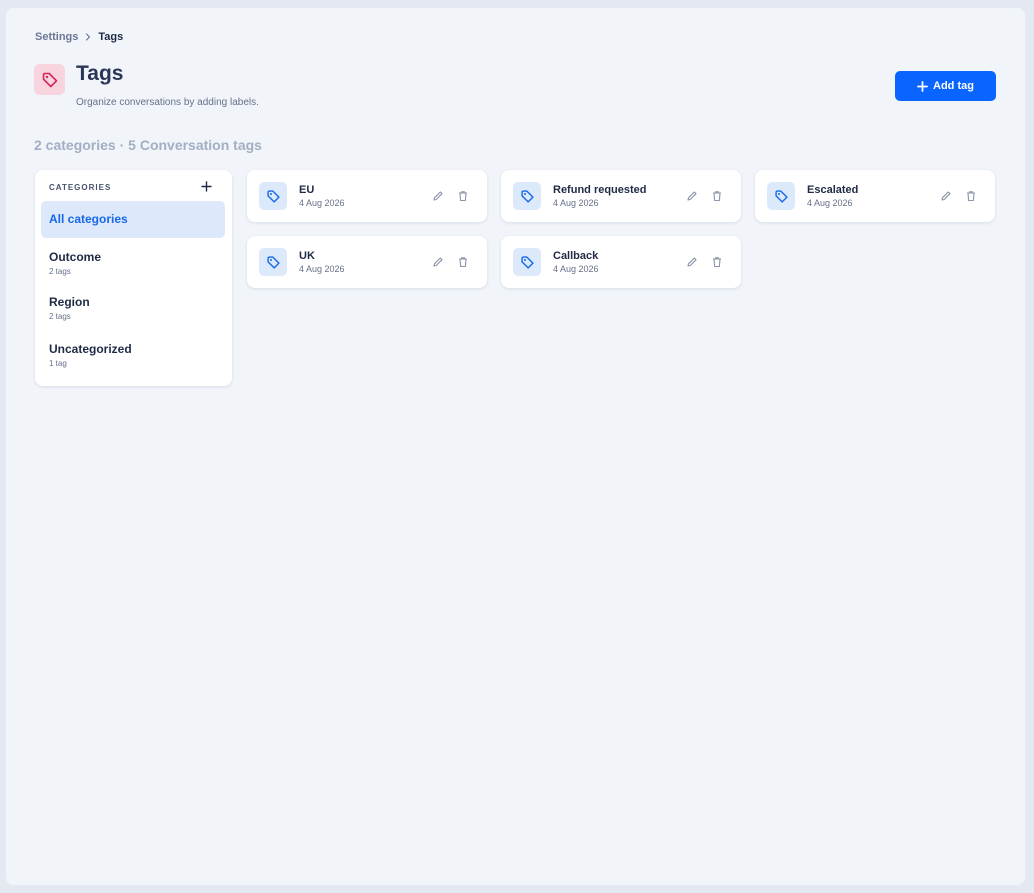 The width and height of the screenshot is (1034, 893). What do you see at coordinates (88, 37) in the screenshot?
I see `chevron-right-icon` at bounding box center [88, 37].